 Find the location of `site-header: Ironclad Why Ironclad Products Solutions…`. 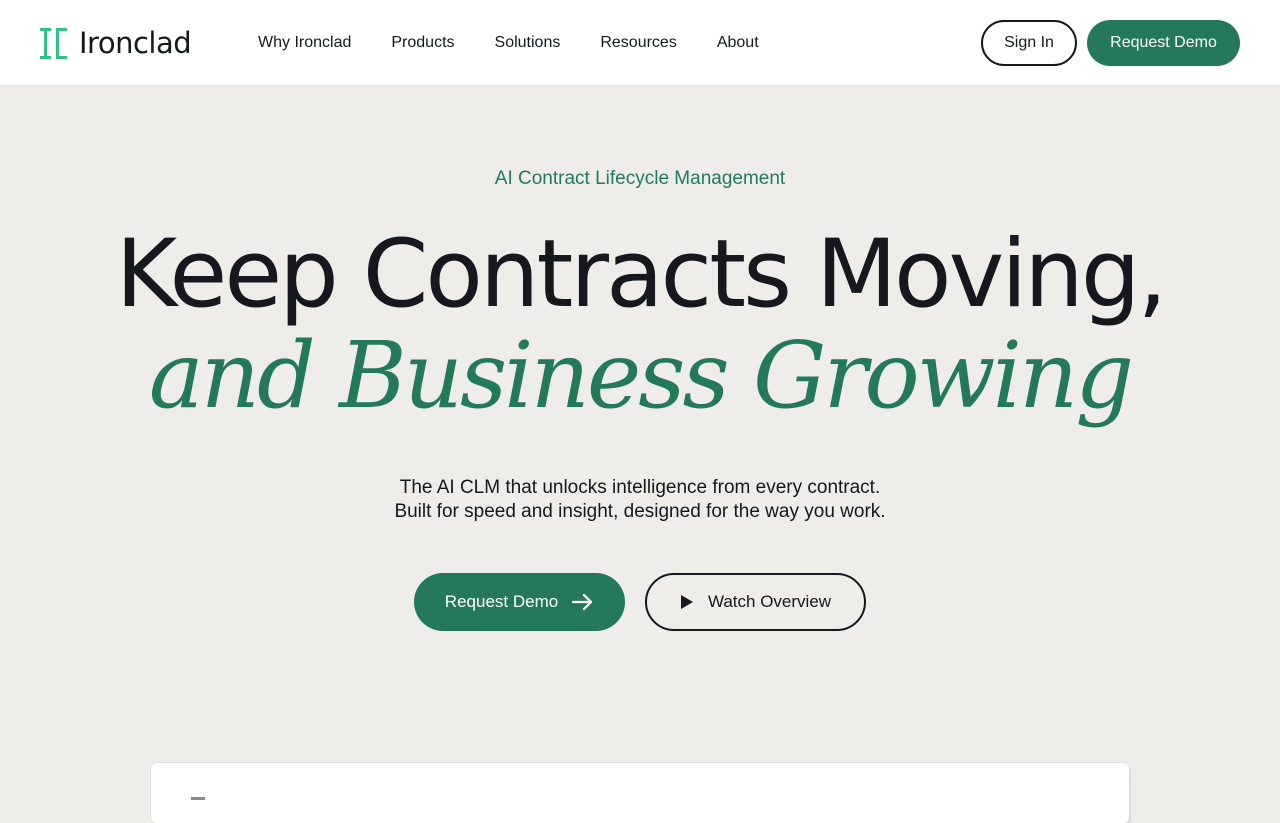

site-header: Ironclad Why Ironclad Products Solutions… is located at coordinates (640, 43).